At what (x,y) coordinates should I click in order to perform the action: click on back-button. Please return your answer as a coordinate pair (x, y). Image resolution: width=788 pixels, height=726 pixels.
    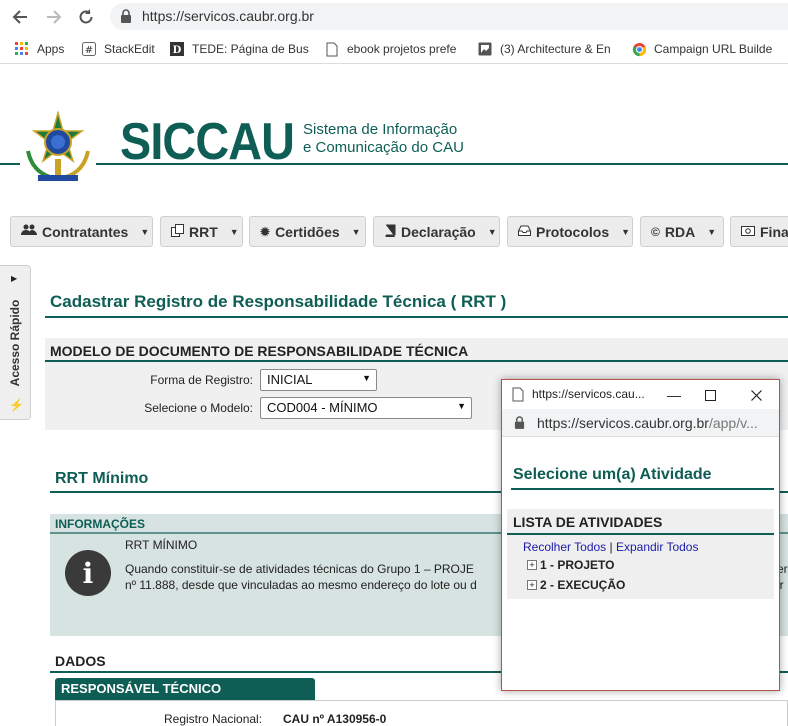
    Looking at the image, I should click on (20, 17).